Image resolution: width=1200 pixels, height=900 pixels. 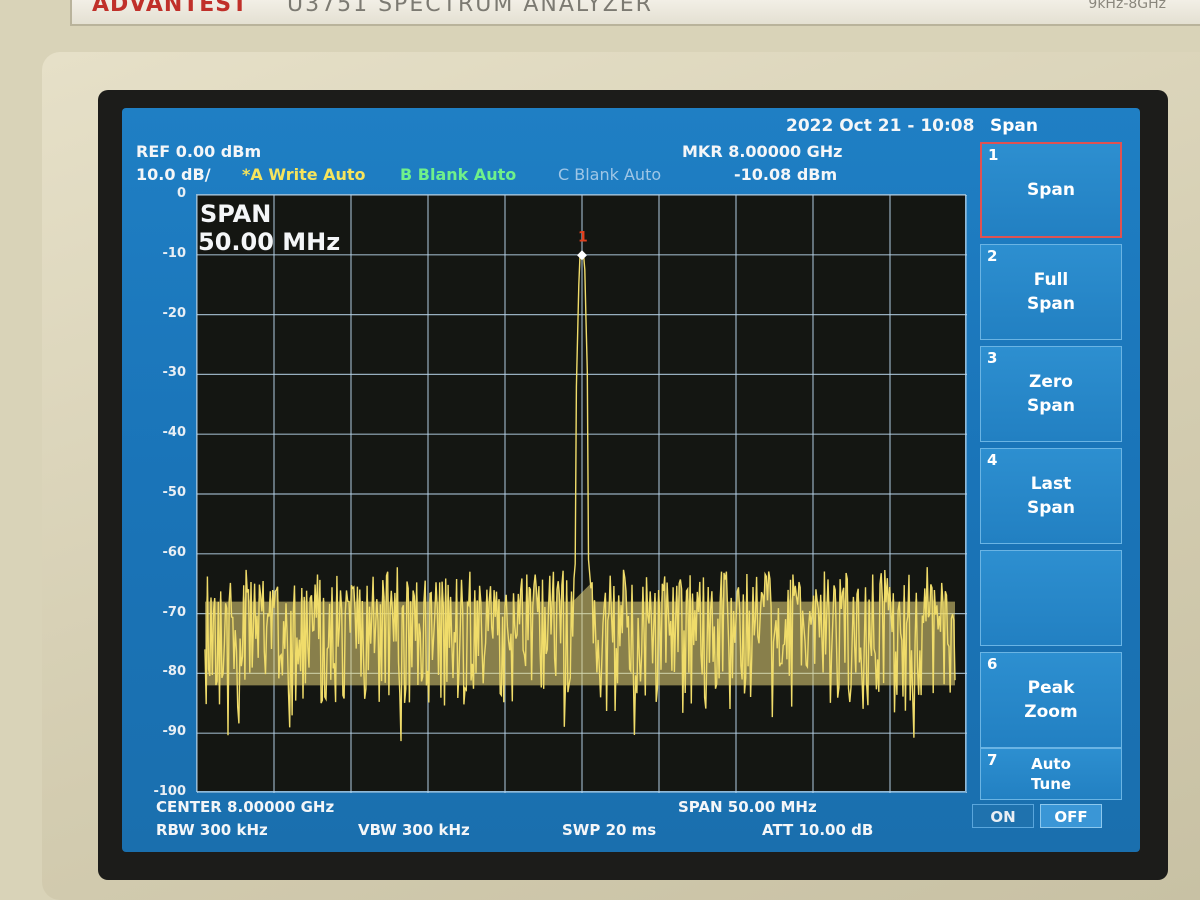 What do you see at coordinates (582, 255) in the screenshot?
I see `marker-diamond` at bounding box center [582, 255].